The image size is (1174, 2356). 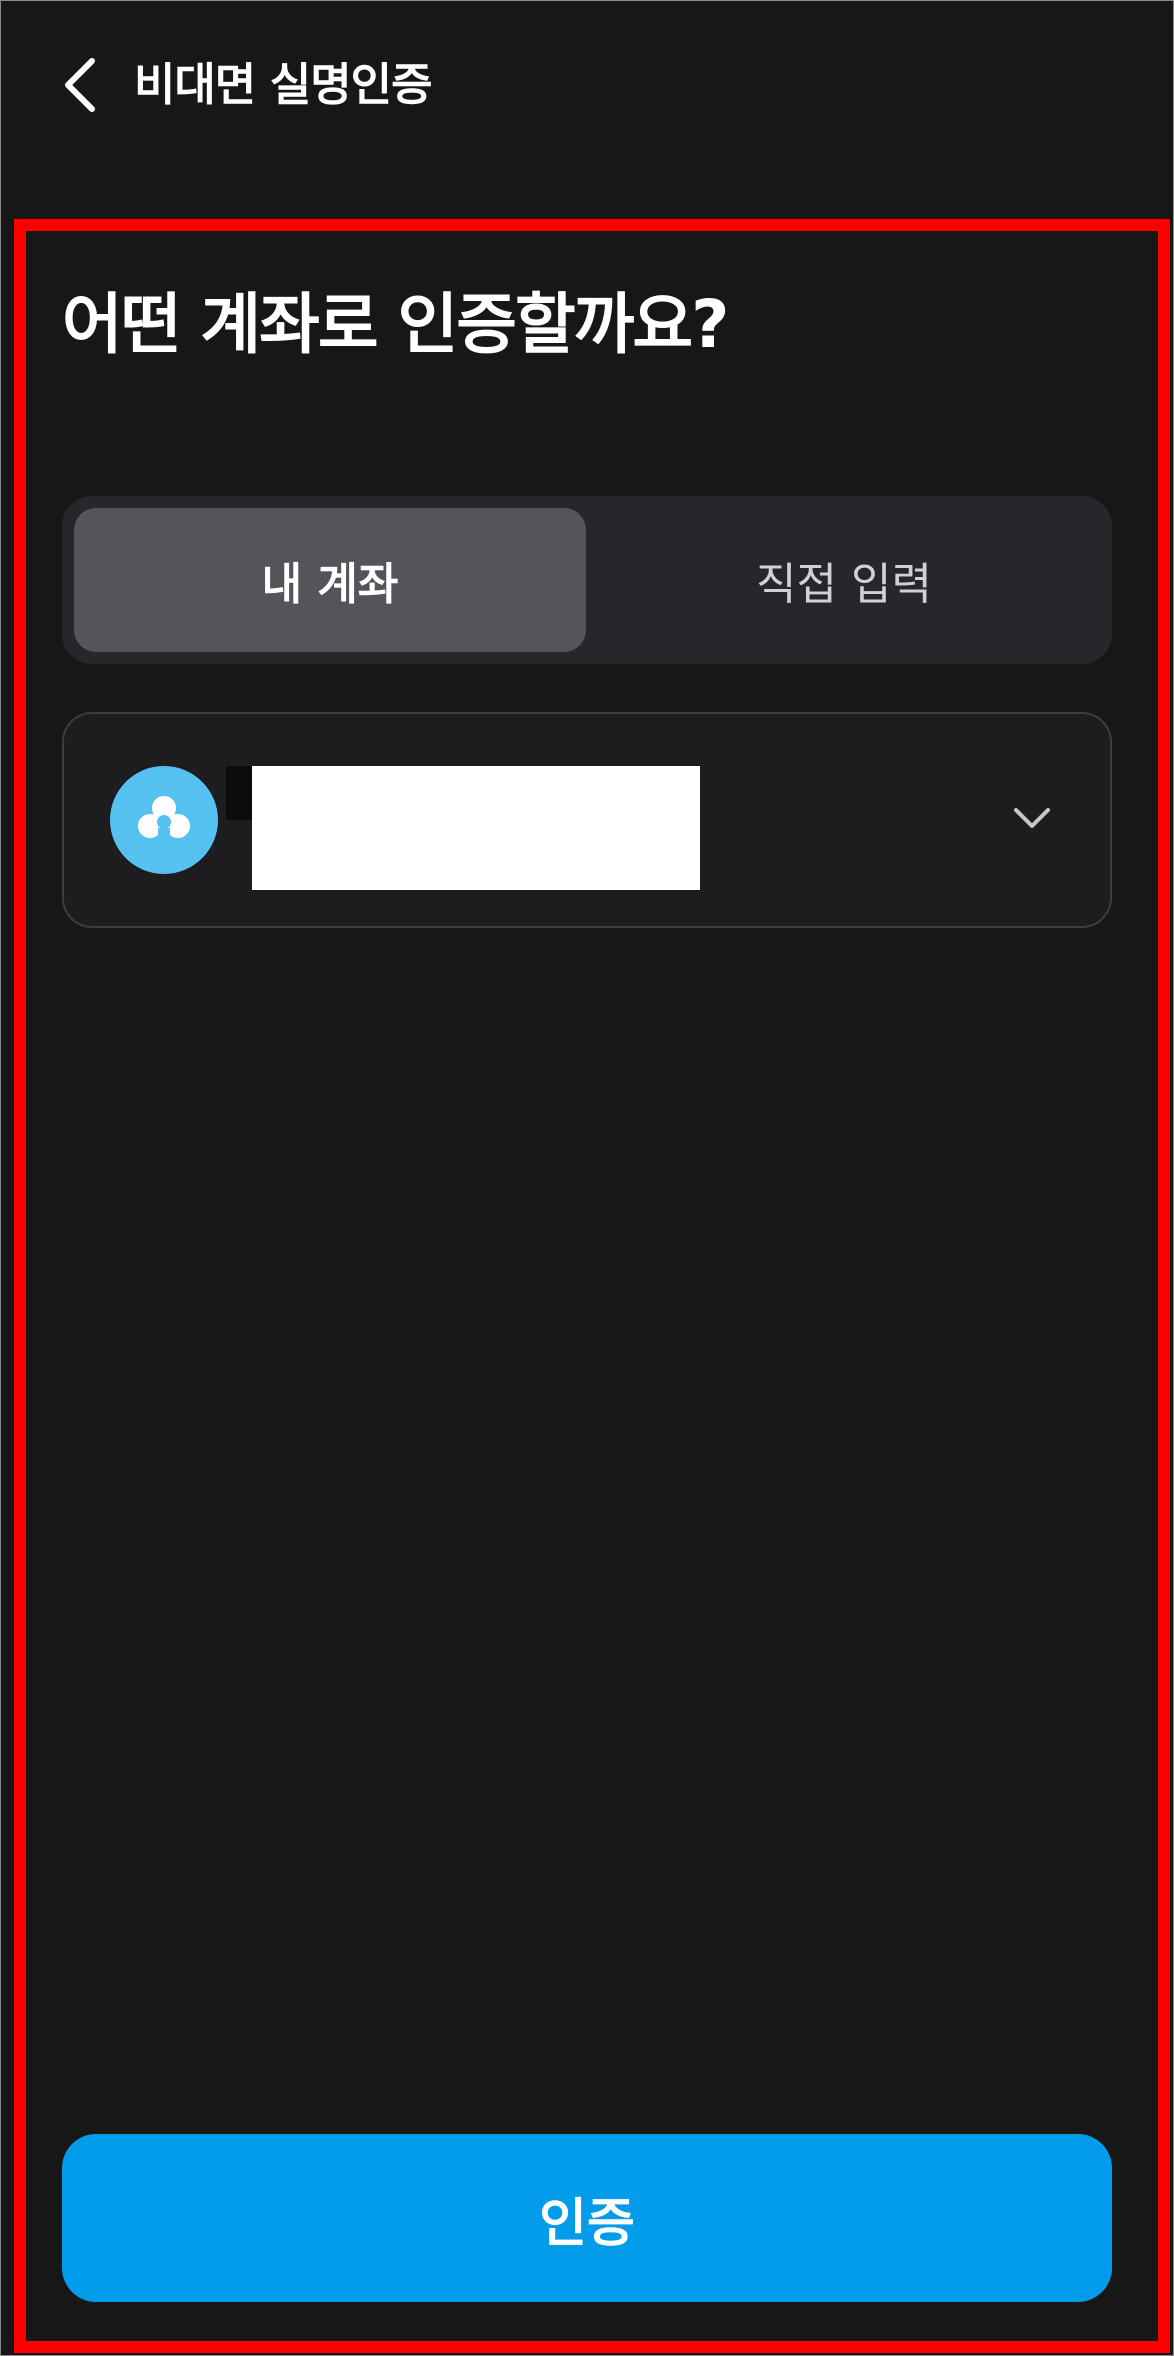 I want to click on bank-logo-icon, so click(x=164, y=820).